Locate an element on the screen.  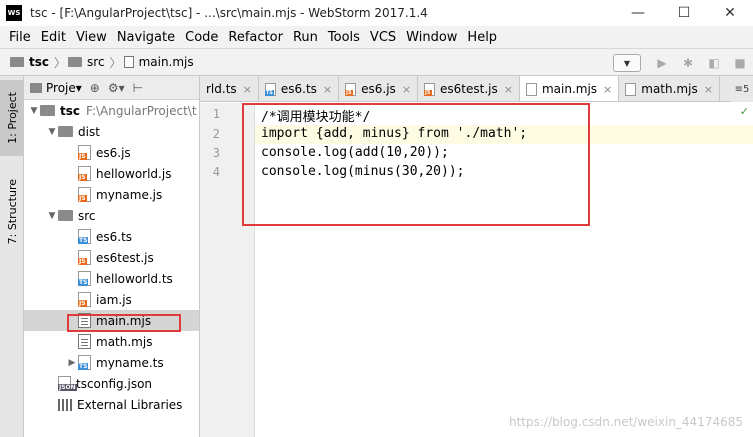
tree-item-tsconfig-json: JSON tsconfig.json is located at coordinates (111, 383).